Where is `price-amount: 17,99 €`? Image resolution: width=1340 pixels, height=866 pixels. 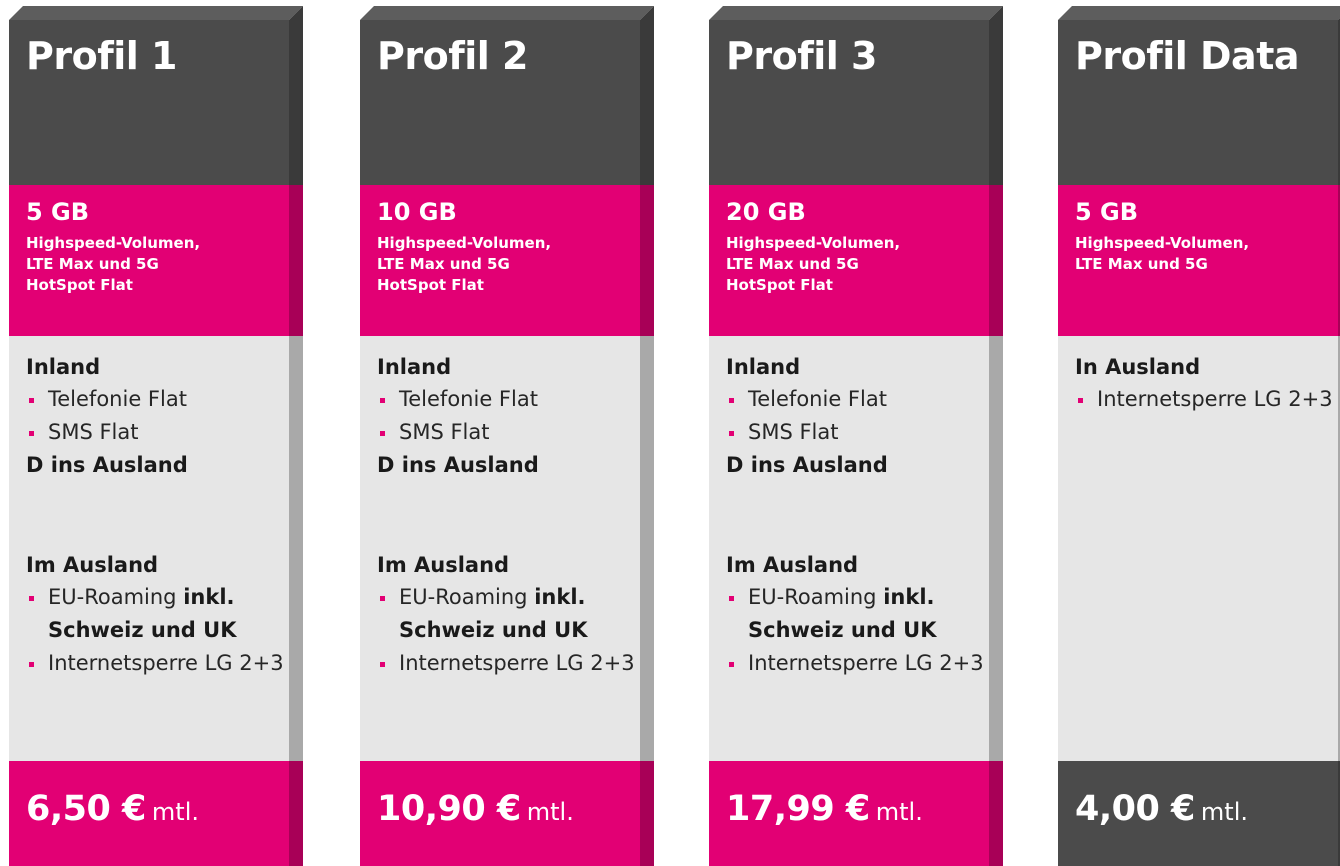
price-amount: 17,99 € is located at coordinates (798, 809).